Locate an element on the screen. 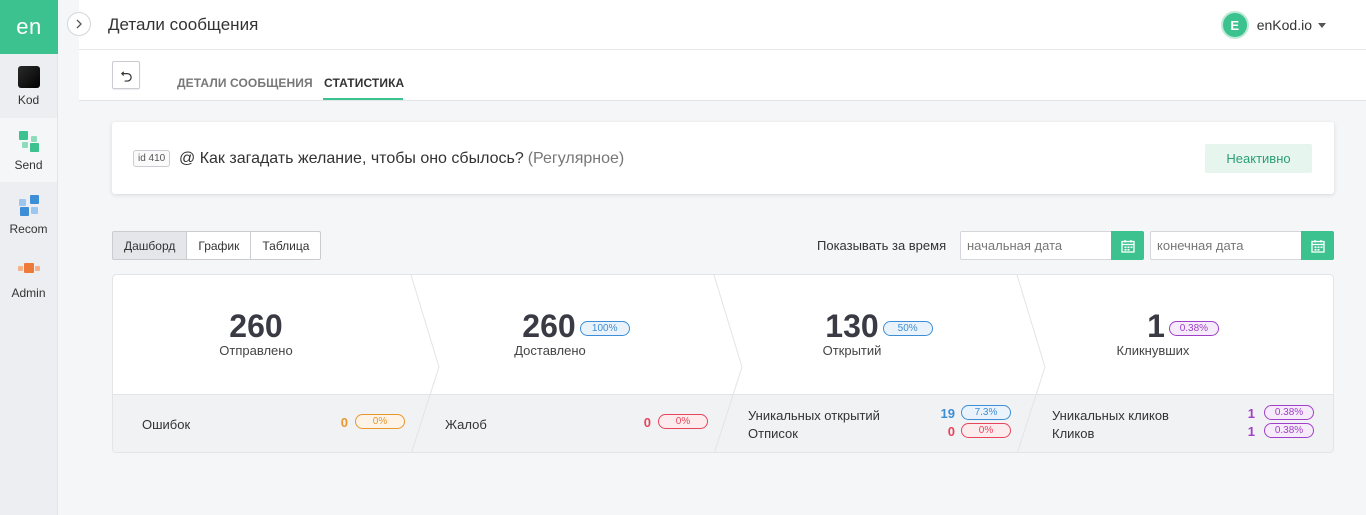 The height and width of the screenshot is (515, 1366). end-date-input is located at coordinates (1226, 245).